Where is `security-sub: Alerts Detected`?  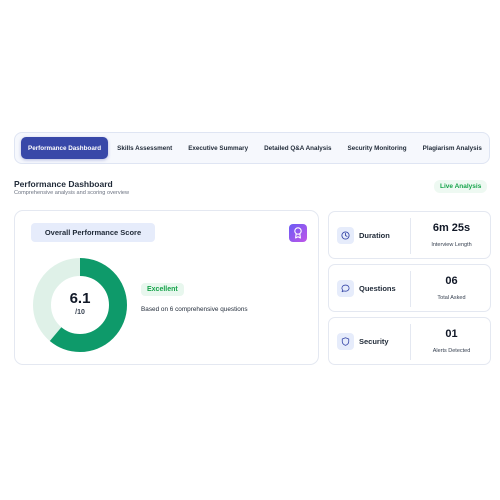 security-sub: Alerts Detected is located at coordinates (451, 351).